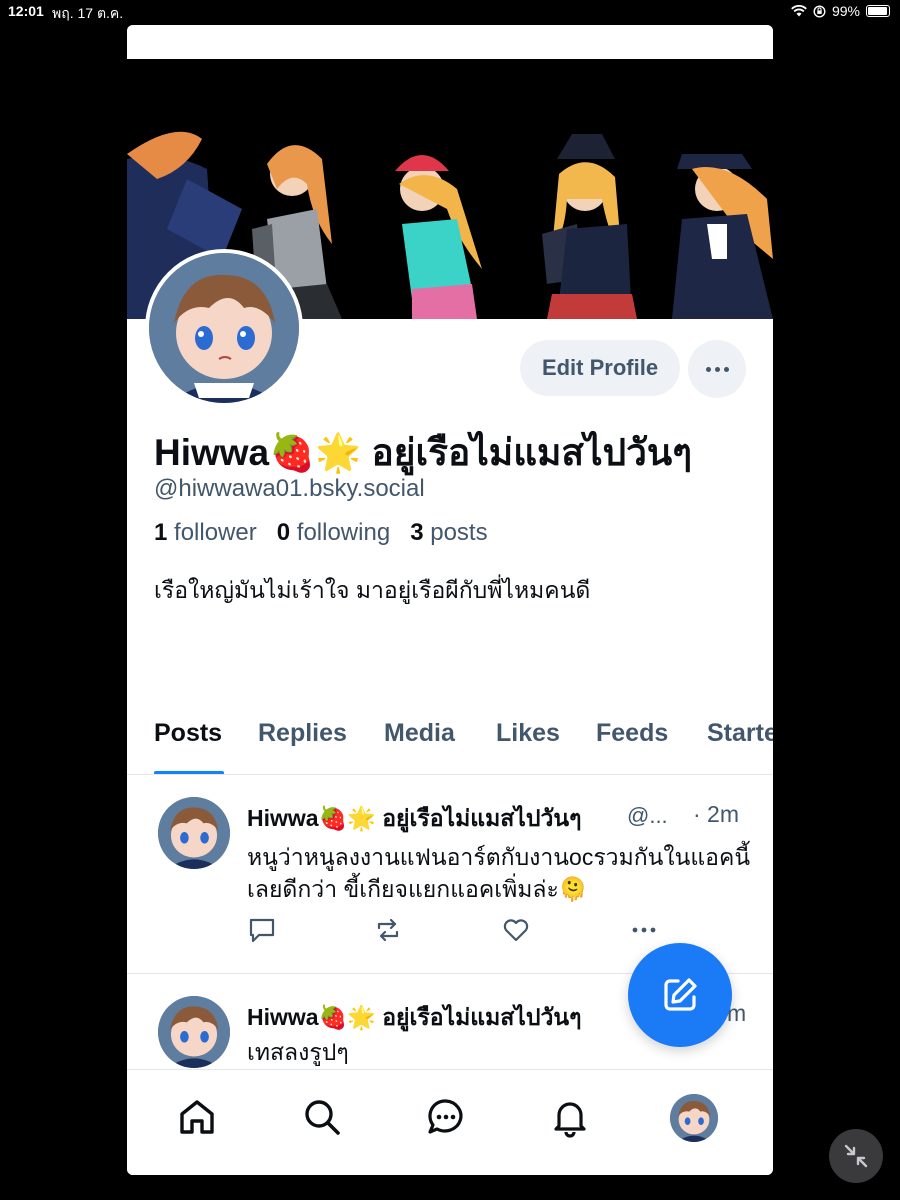  I want to click on battery-icon, so click(878, 11).